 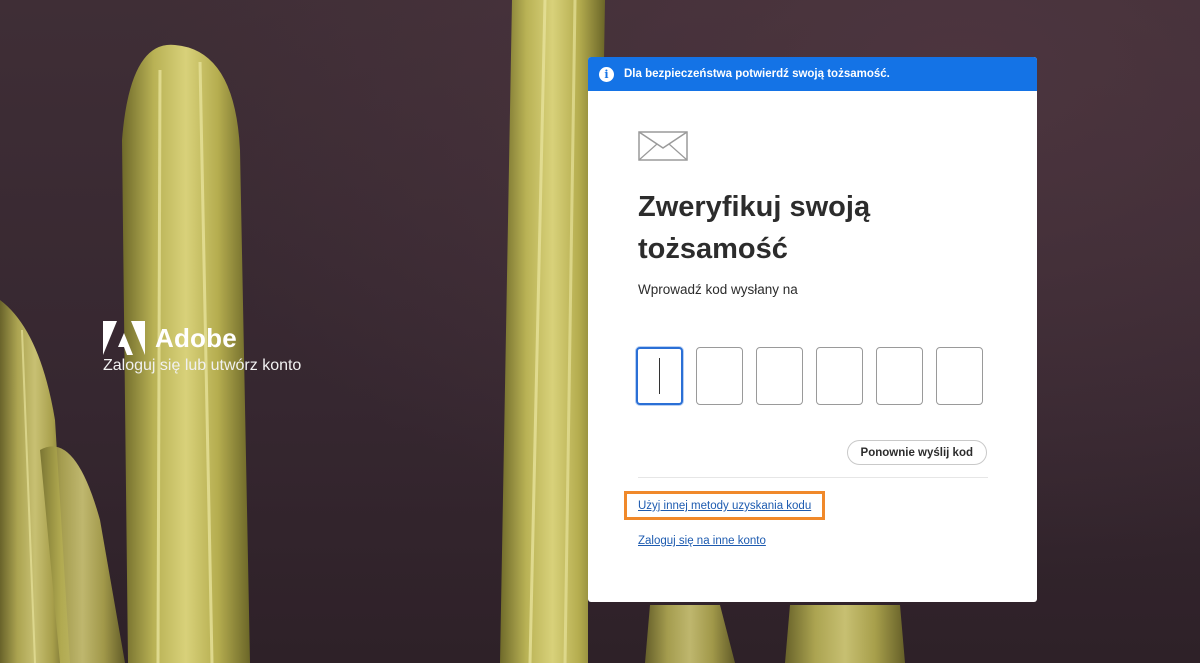 What do you see at coordinates (813, 228) in the screenshot?
I see `page-title: Zweryfikuj swoją tożsamość` at bounding box center [813, 228].